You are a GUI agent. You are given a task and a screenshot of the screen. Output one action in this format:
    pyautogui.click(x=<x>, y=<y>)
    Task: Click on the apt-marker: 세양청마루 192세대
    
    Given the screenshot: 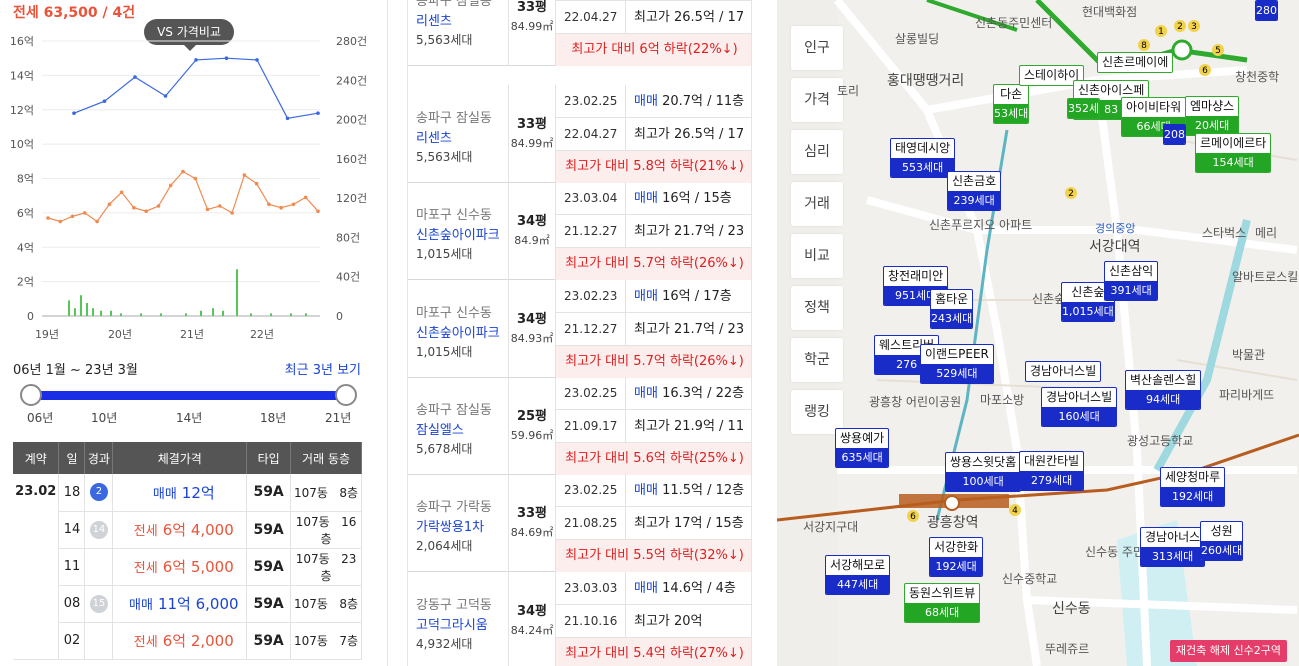 What is the action you would take?
    pyautogui.click(x=1193, y=487)
    